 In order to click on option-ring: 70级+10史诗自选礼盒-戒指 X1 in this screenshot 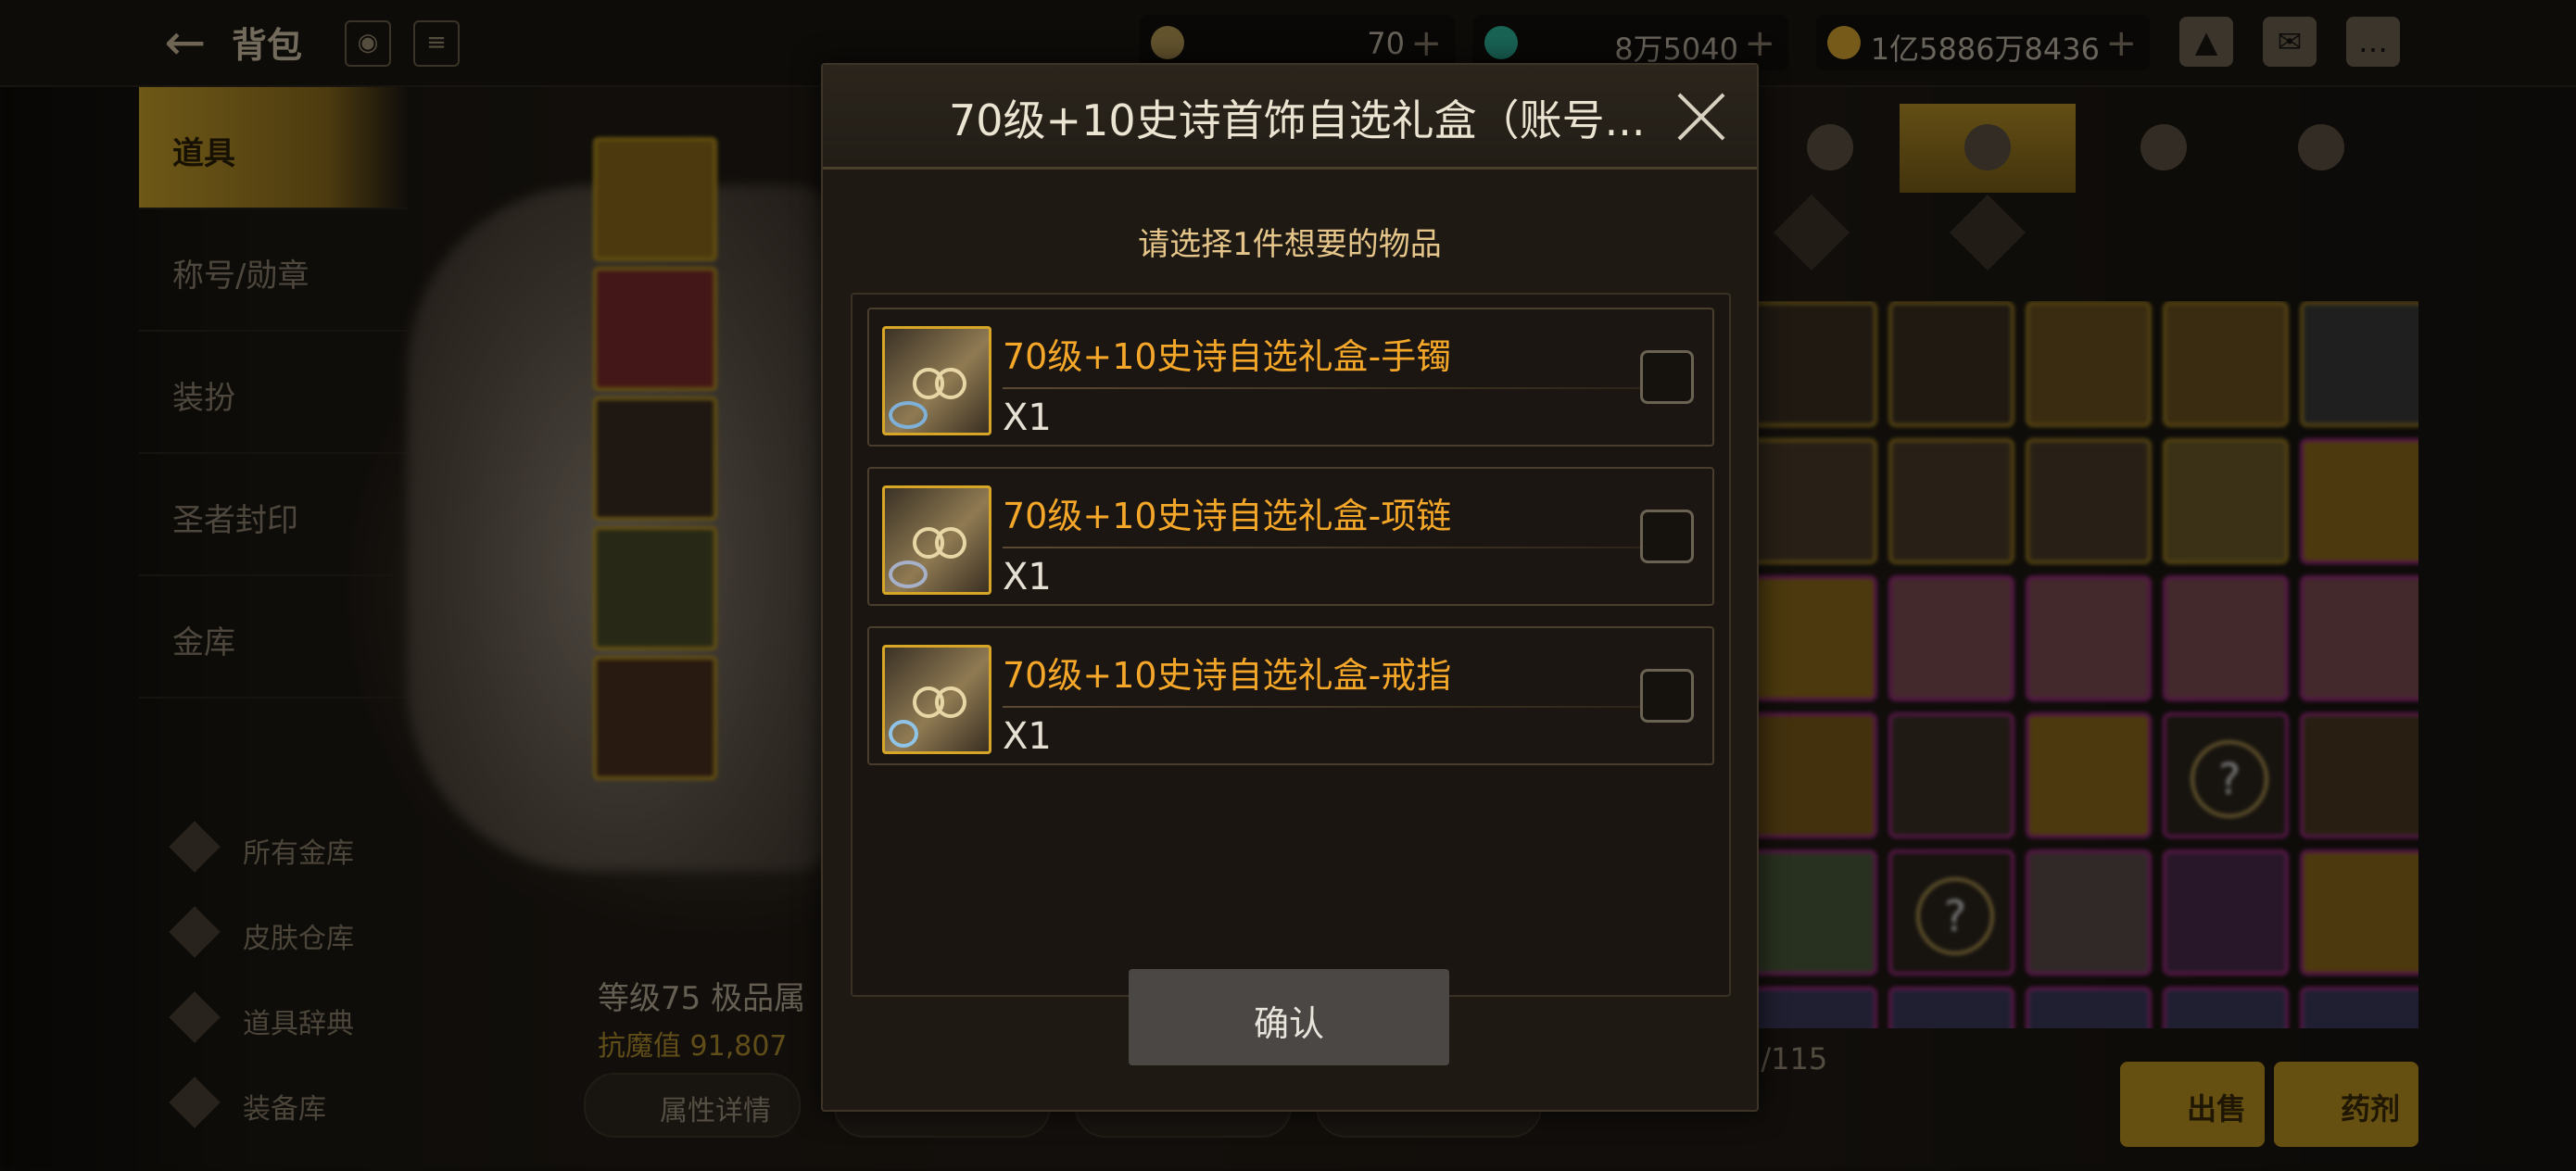, I will do `click(1291, 696)`.